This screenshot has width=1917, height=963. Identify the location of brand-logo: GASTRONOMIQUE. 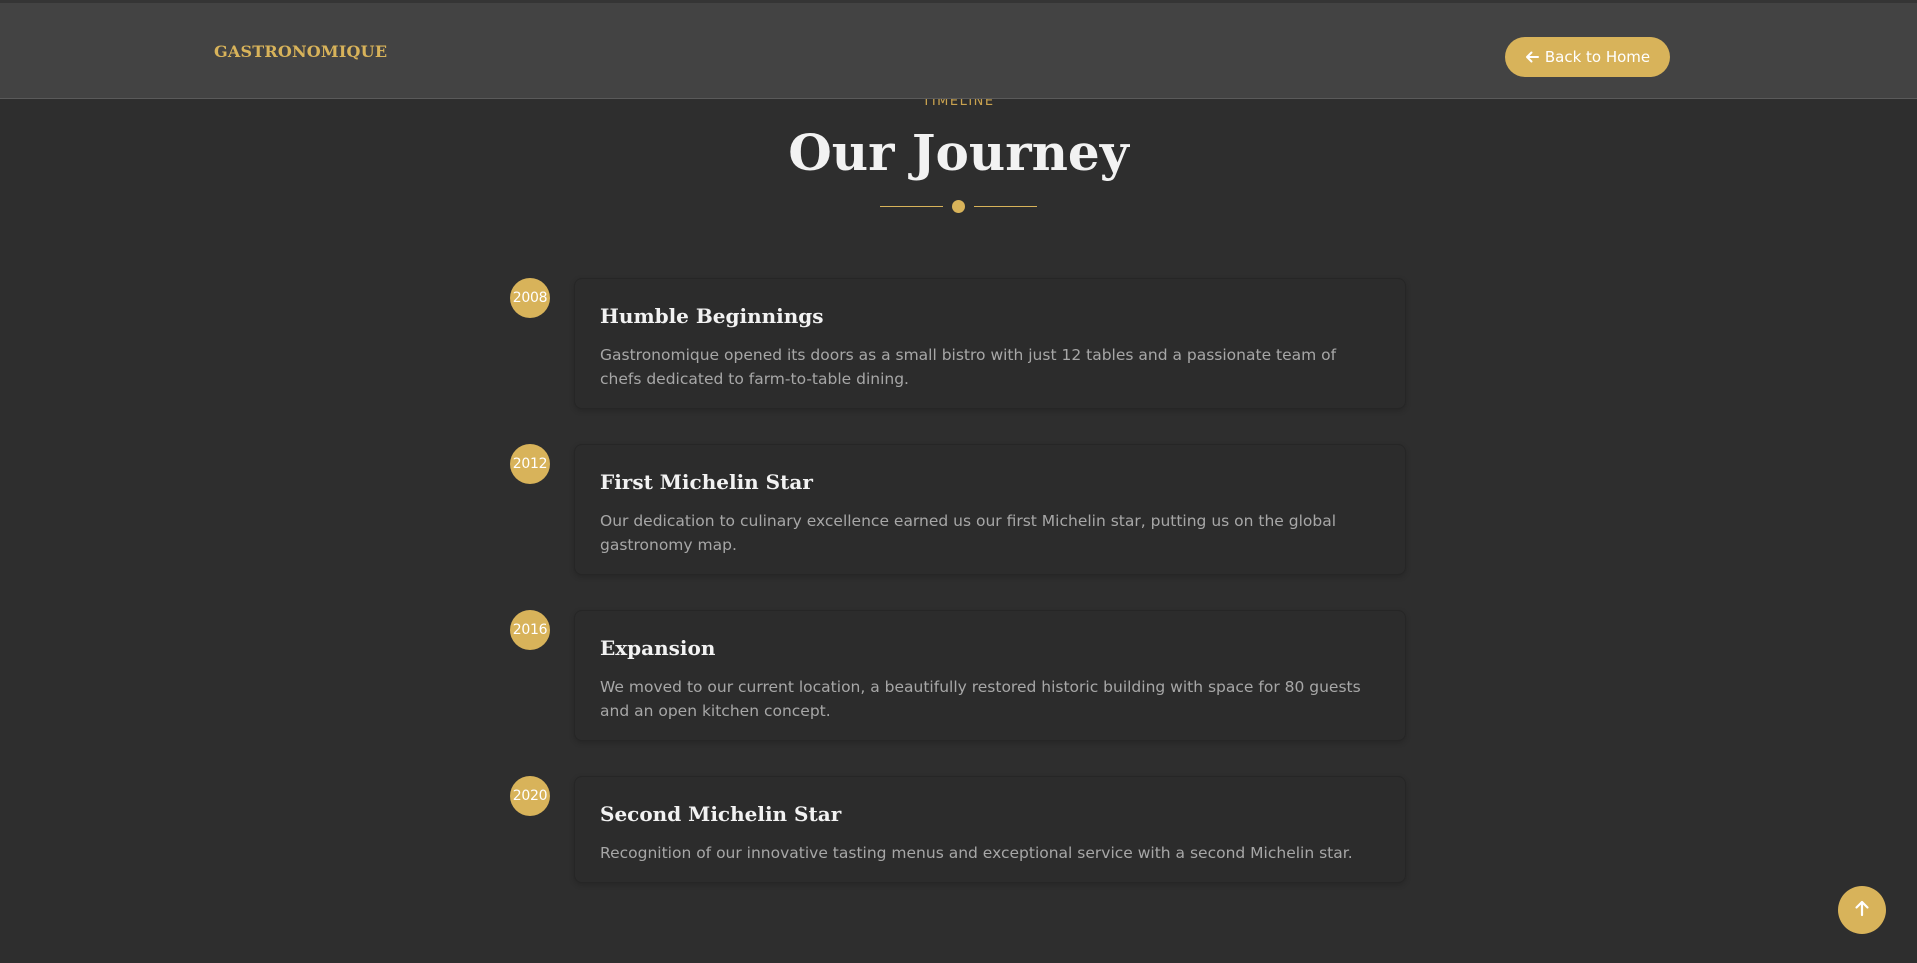
(300, 51).